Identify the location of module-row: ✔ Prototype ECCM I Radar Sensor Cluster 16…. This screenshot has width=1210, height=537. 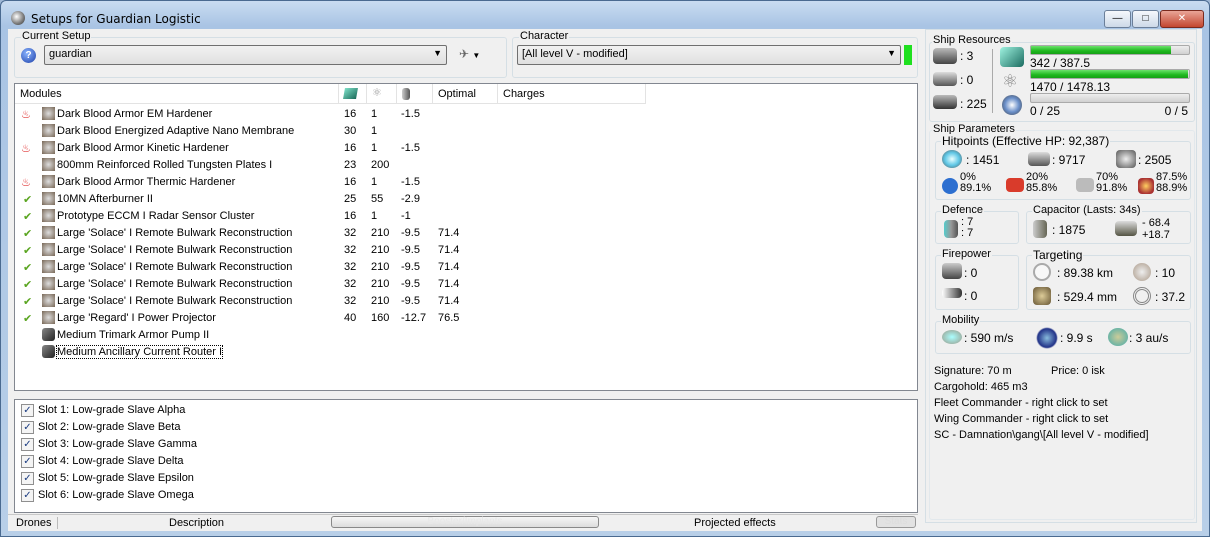
(466, 216).